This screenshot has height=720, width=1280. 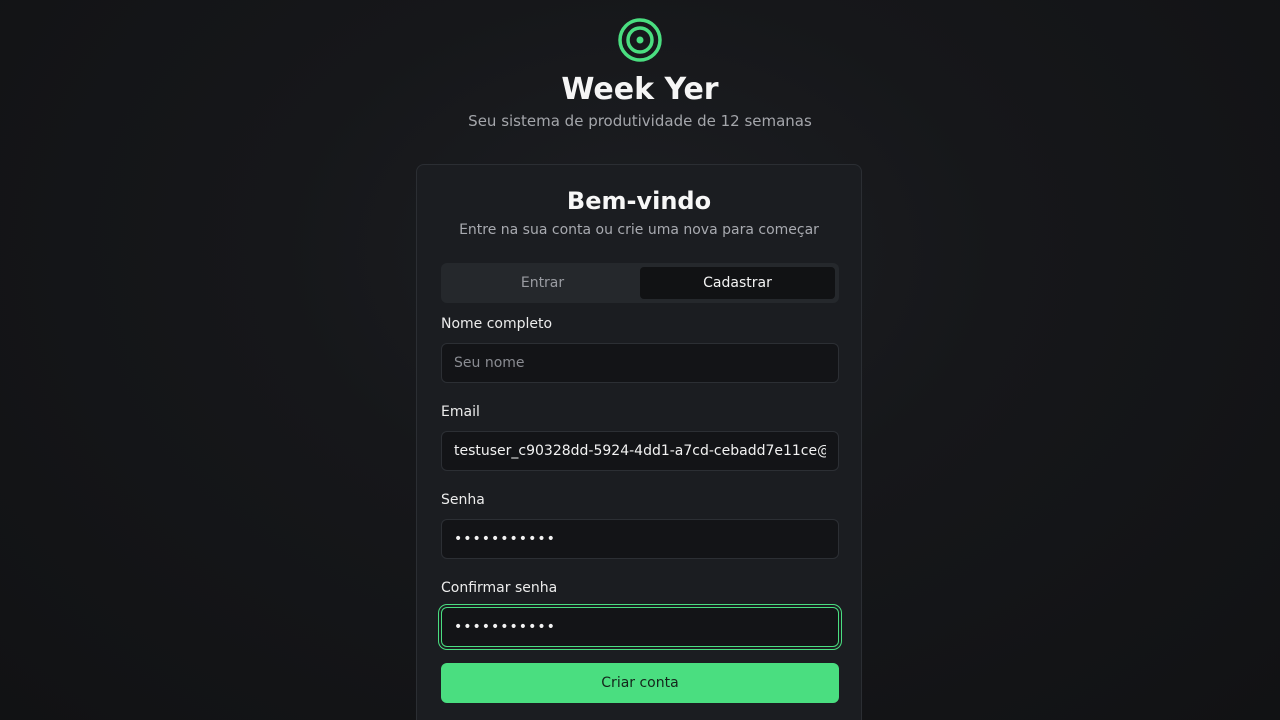 I want to click on auth-tabs: Entrar Cadastrar, so click(x=640, y=283).